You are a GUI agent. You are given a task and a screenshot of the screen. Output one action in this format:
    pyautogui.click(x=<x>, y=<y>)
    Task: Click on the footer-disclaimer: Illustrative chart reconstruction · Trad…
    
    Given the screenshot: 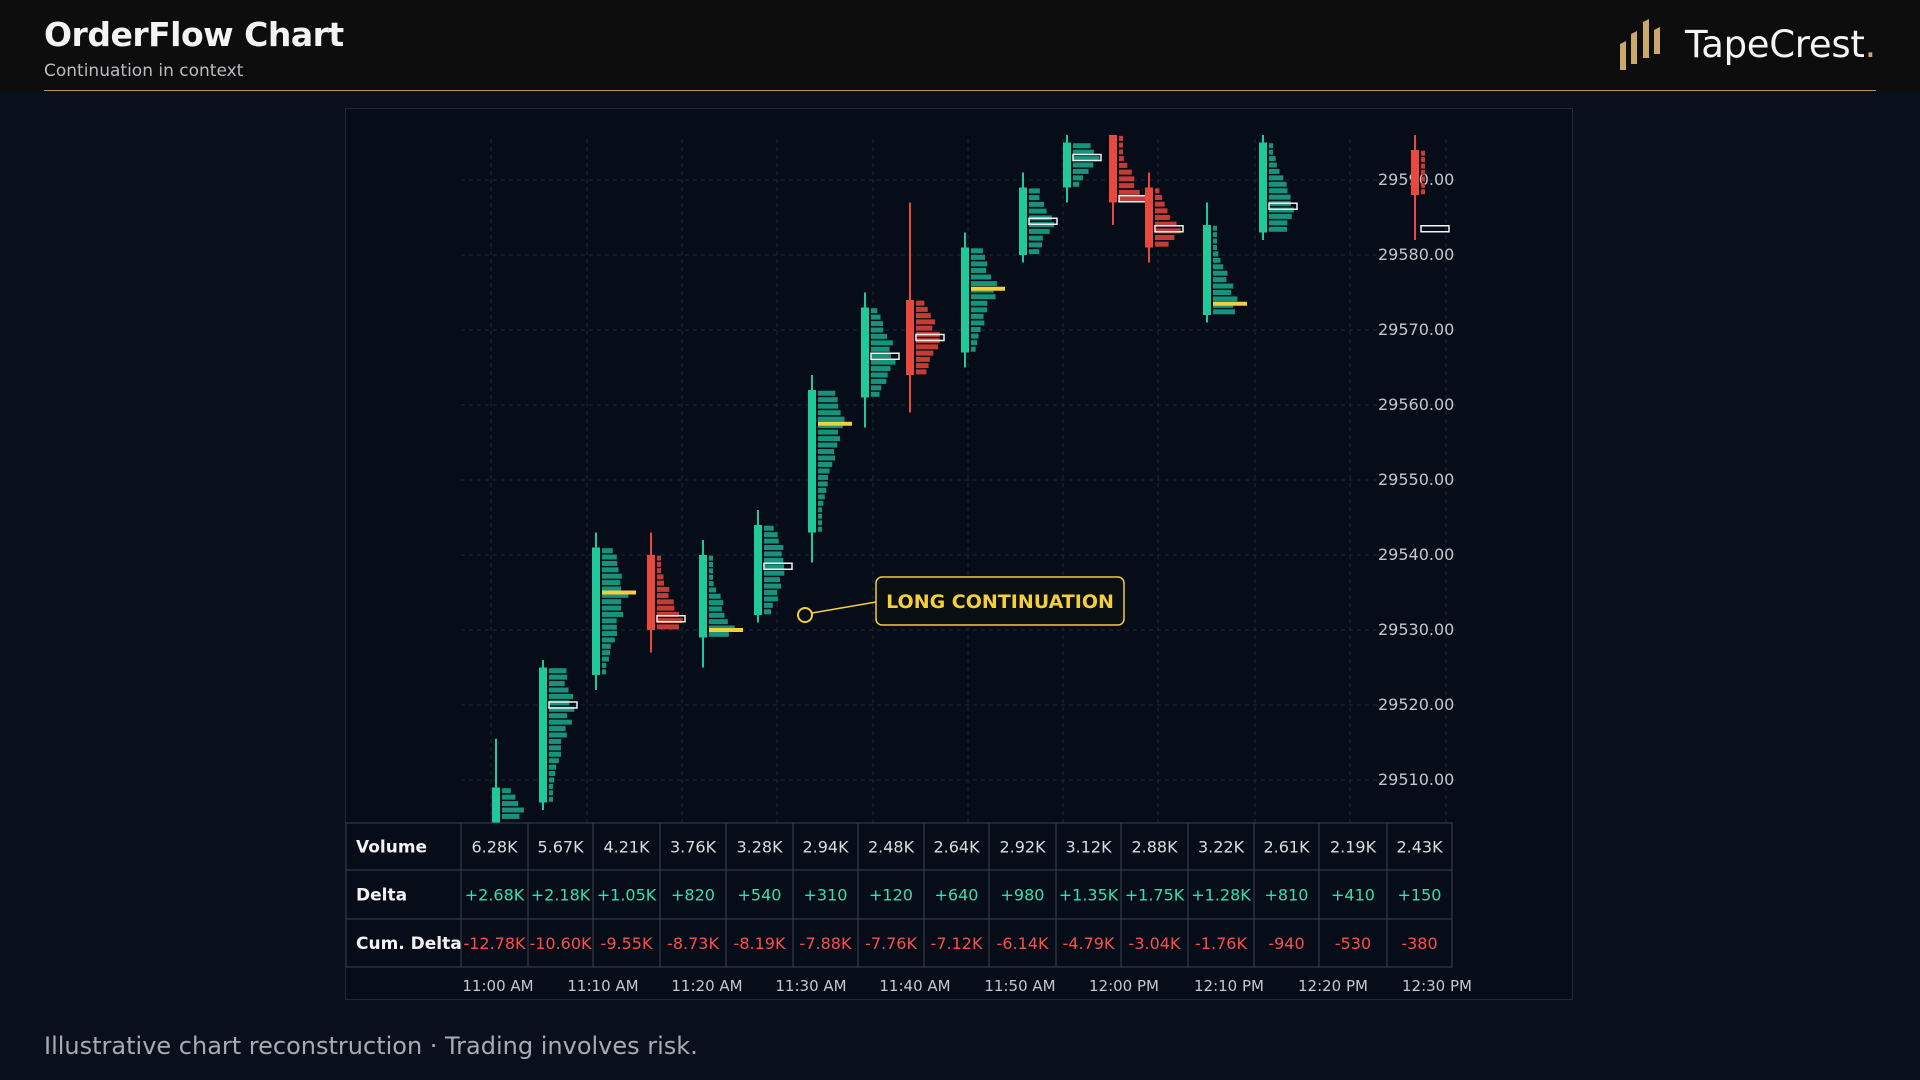 What is the action you would take?
    pyautogui.click(x=371, y=1046)
    